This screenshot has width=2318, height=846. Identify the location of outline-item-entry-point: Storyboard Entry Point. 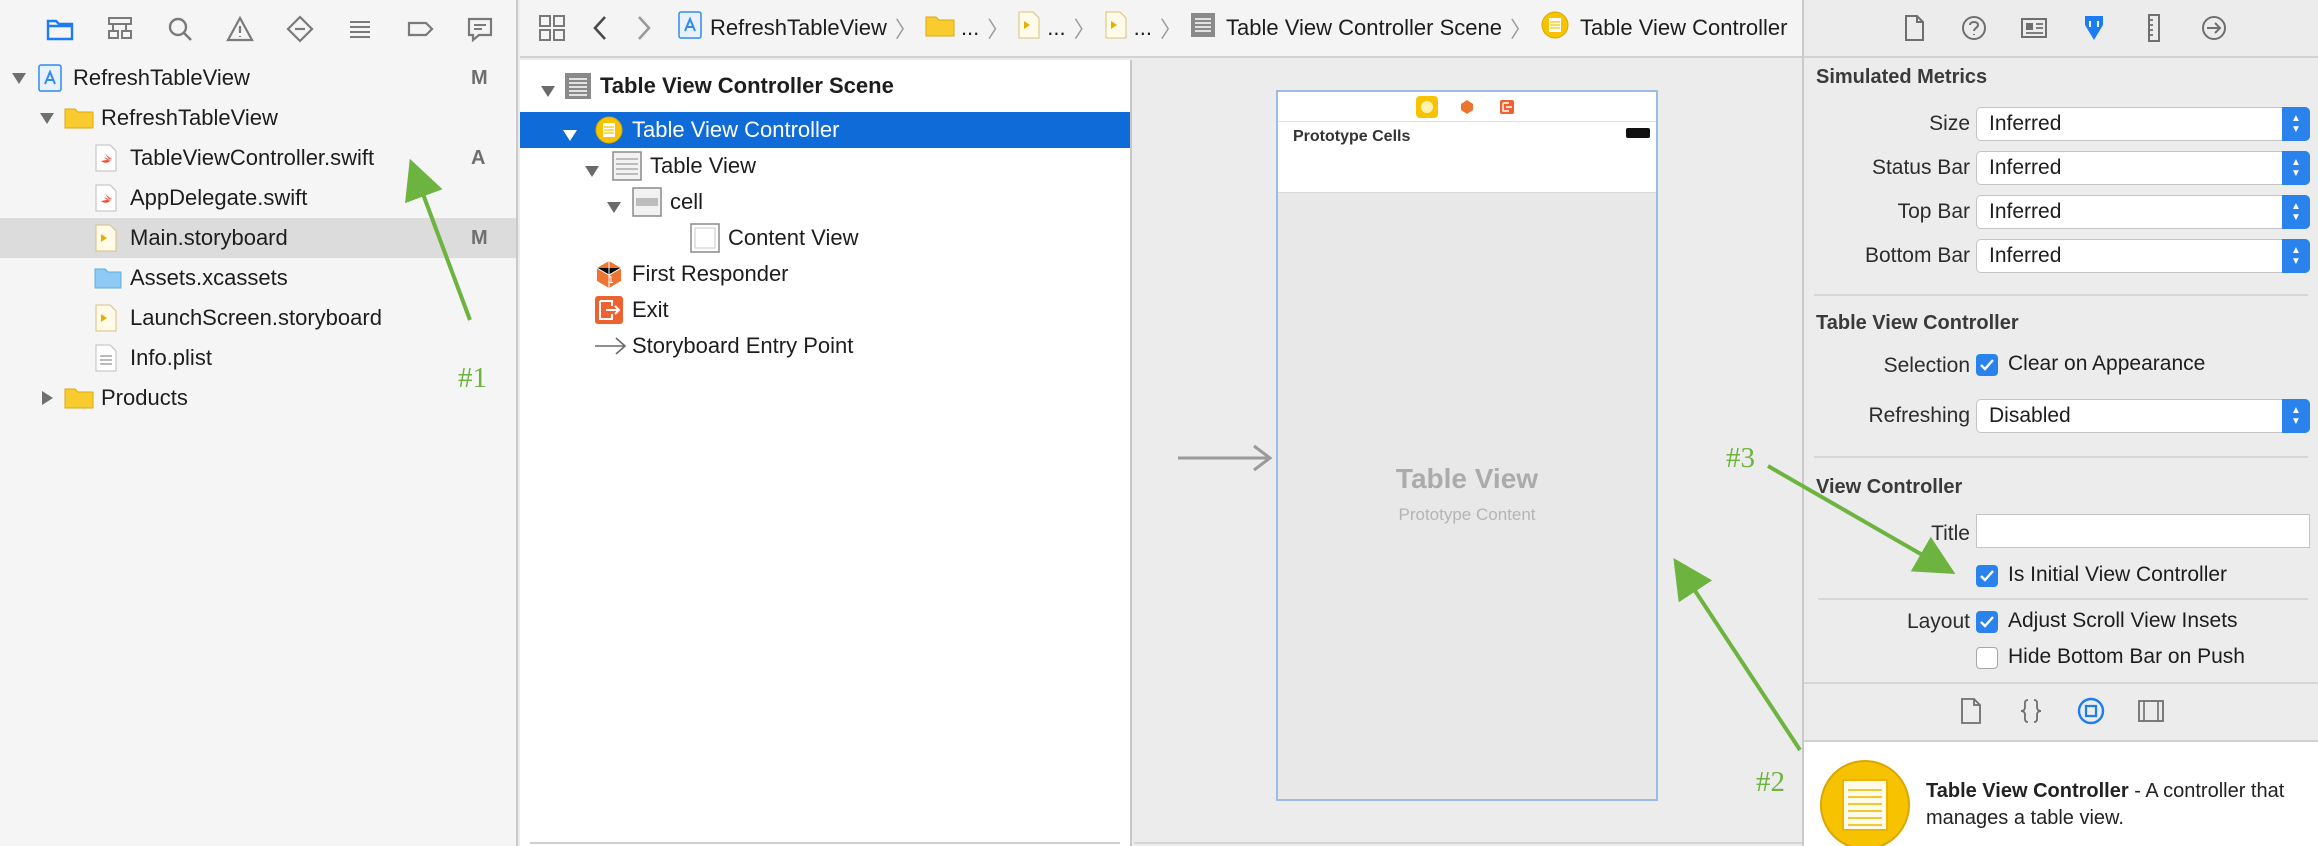
(825, 346).